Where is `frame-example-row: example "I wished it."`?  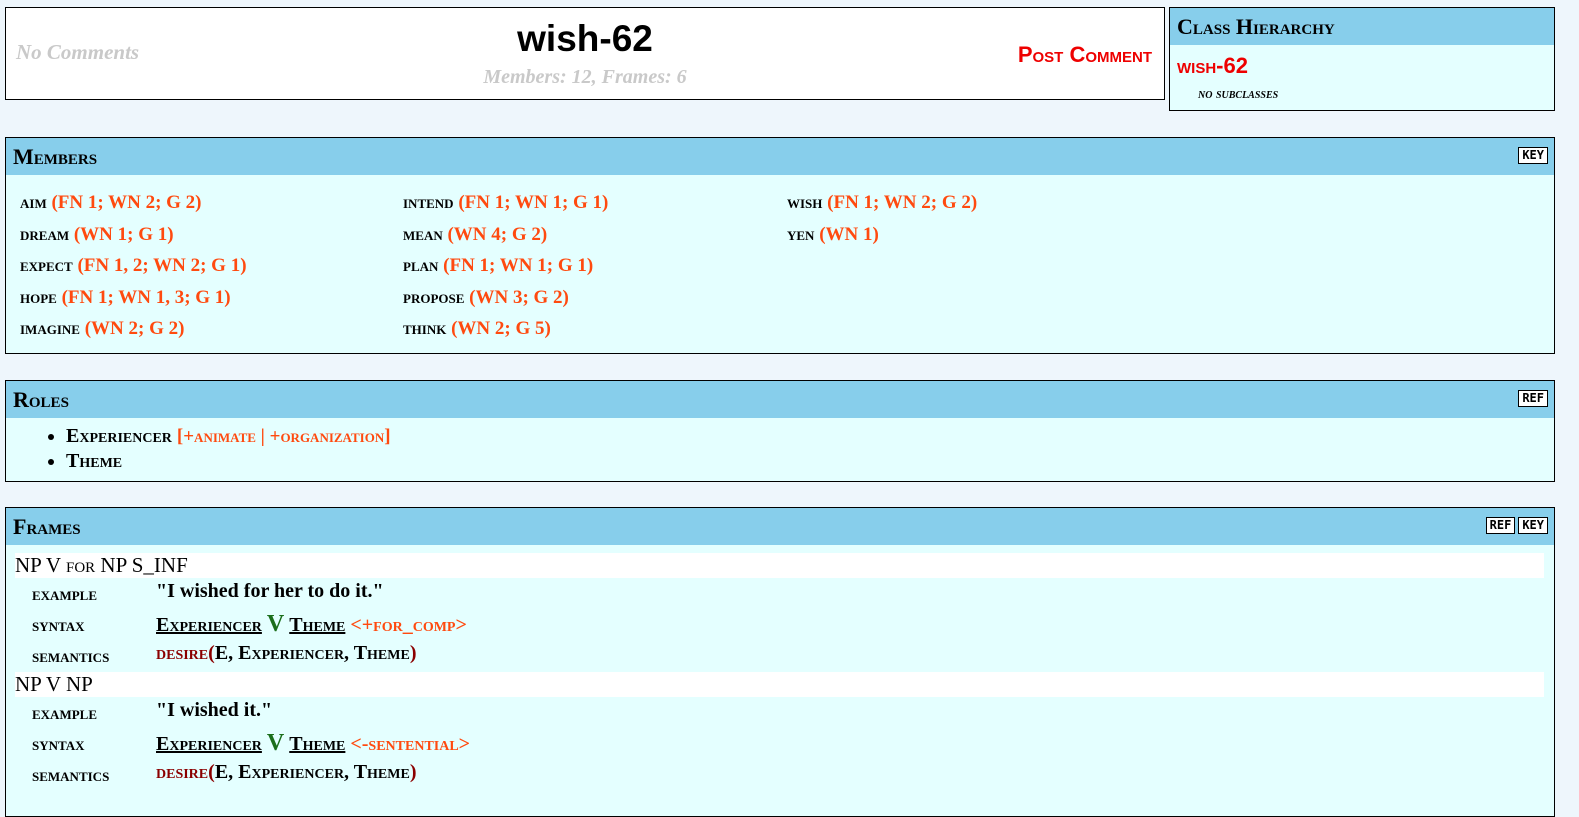
frame-example-row: example "I wished it." is located at coordinates (780, 712).